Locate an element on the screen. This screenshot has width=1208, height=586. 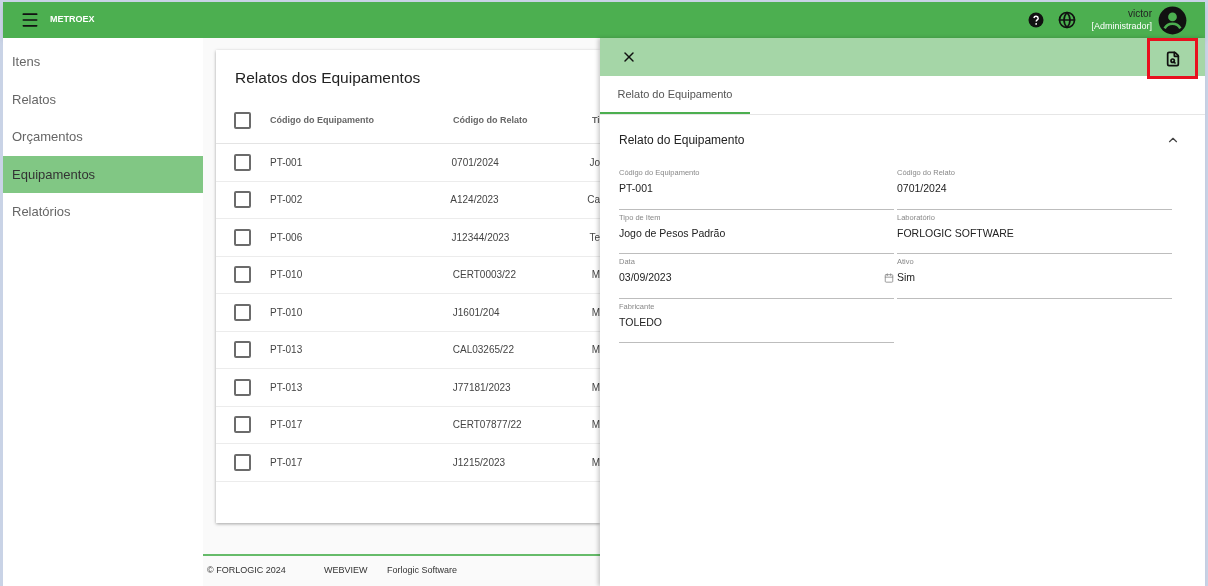
sidebar-item: Relatos is located at coordinates (103, 99).